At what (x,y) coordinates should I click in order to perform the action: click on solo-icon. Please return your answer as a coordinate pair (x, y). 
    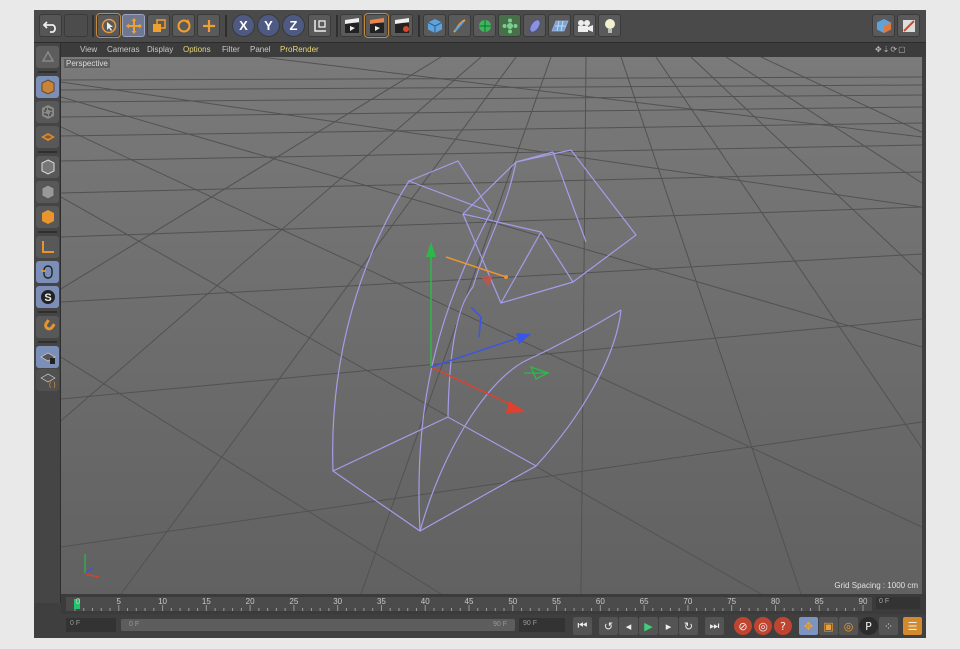
    Looking at the image, I should click on (47, 272).